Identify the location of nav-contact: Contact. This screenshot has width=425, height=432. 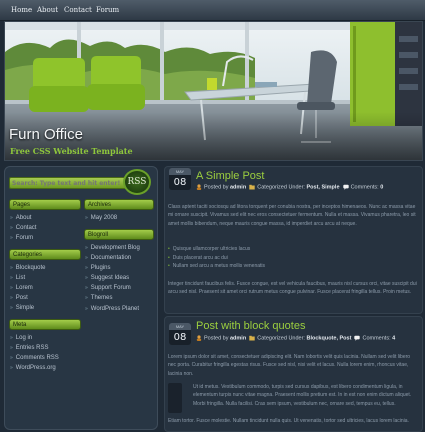
(78, 10).